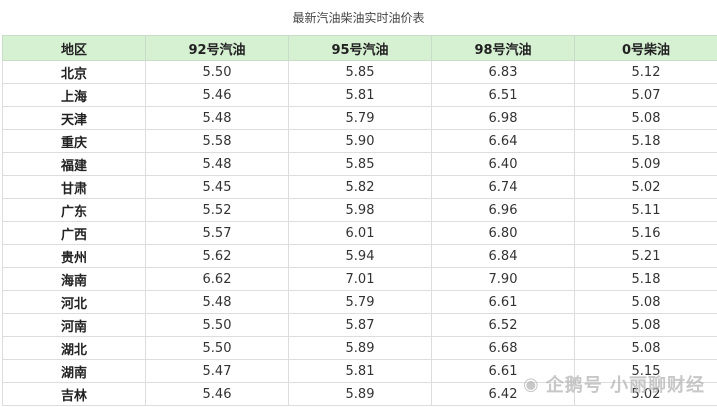 This screenshot has width=717, height=407. What do you see at coordinates (74, 164) in the screenshot?
I see `cell-region: 福建` at bounding box center [74, 164].